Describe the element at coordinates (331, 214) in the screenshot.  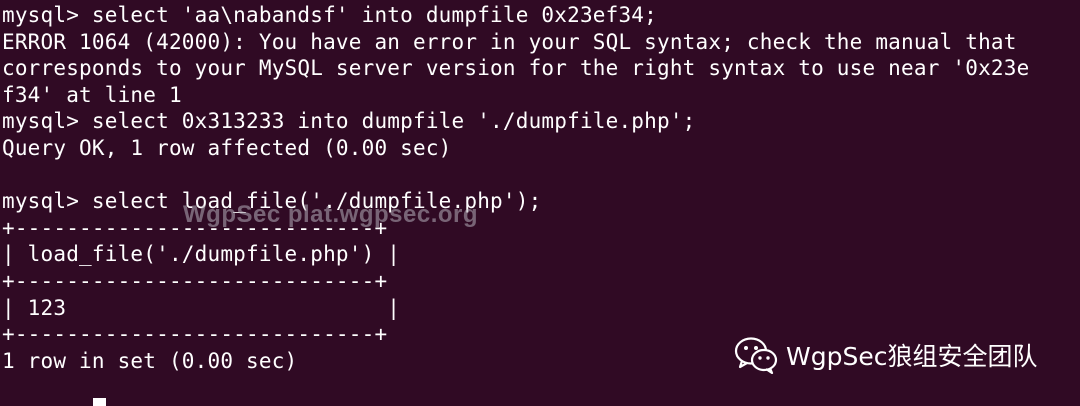
I see `watermark-text: WgpSec plat.wgpsec.org` at that location.